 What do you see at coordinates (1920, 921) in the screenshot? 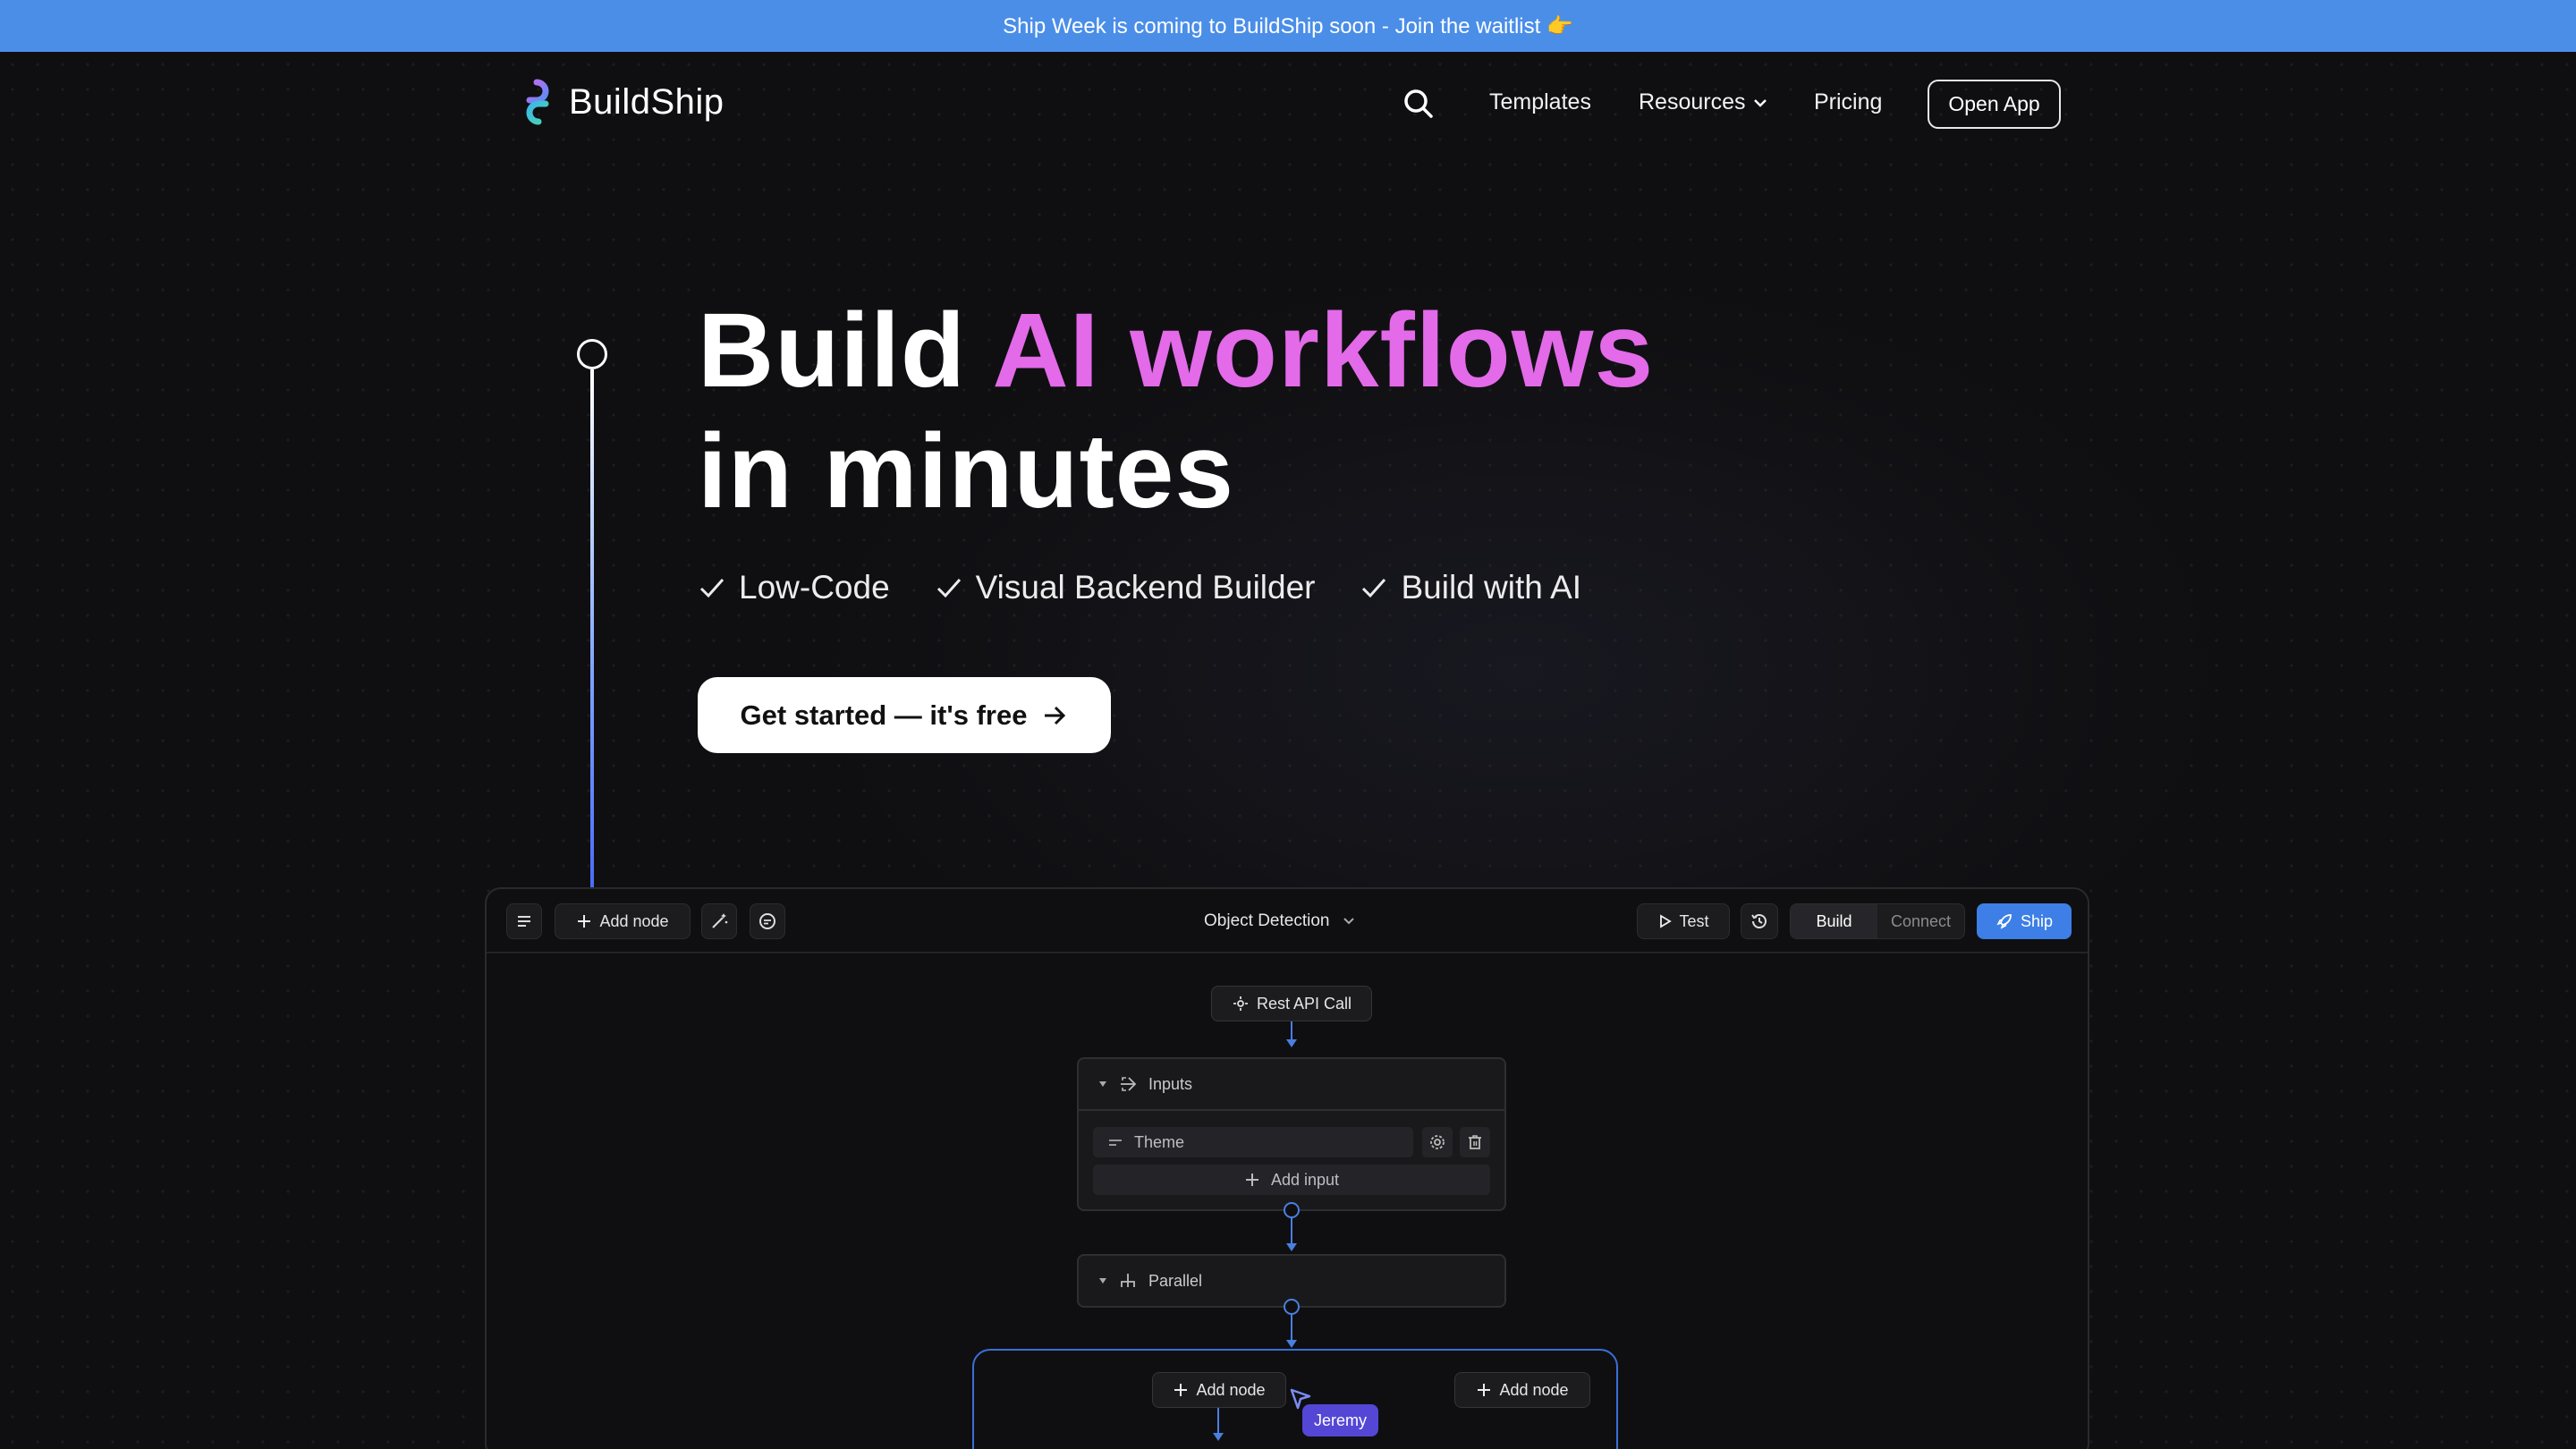
I see `tab-connect: Connect` at bounding box center [1920, 921].